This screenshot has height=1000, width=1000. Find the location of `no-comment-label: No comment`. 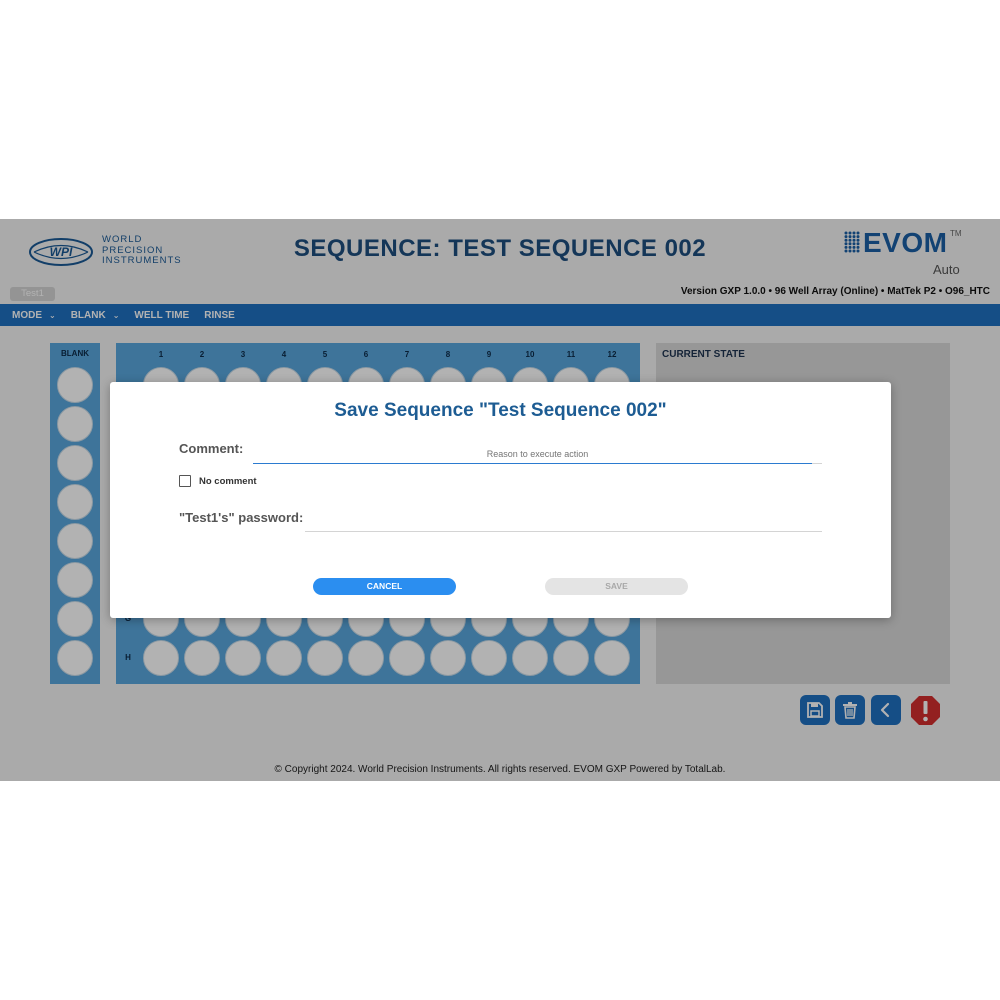

no-comment-label: No comment is located at coordinates (228, 481).